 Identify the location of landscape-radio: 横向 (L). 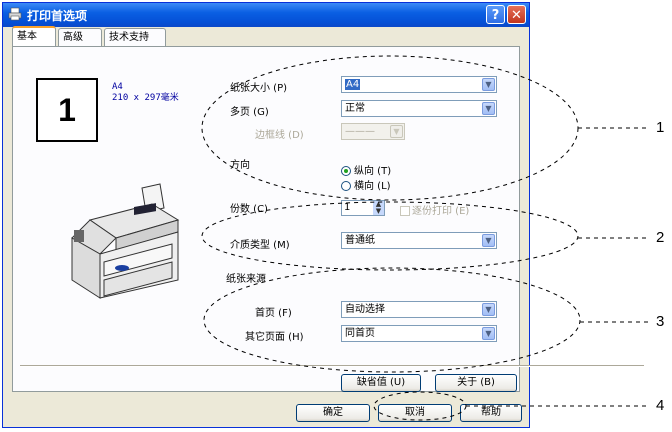
(366, 184).